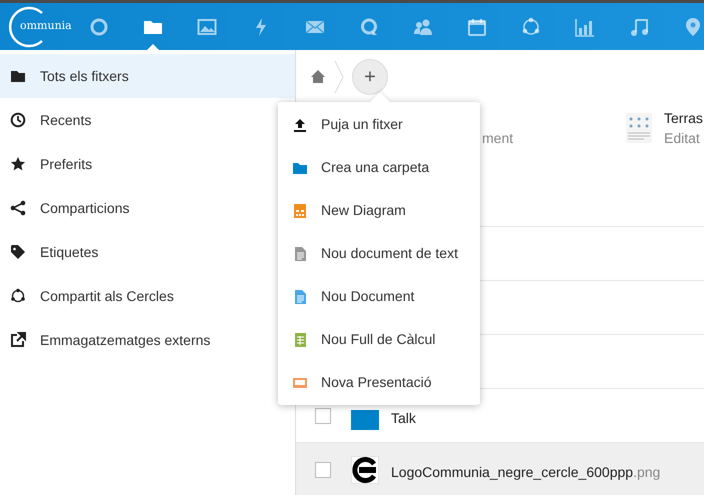  I want to click on home-icon, so click(318, 77).